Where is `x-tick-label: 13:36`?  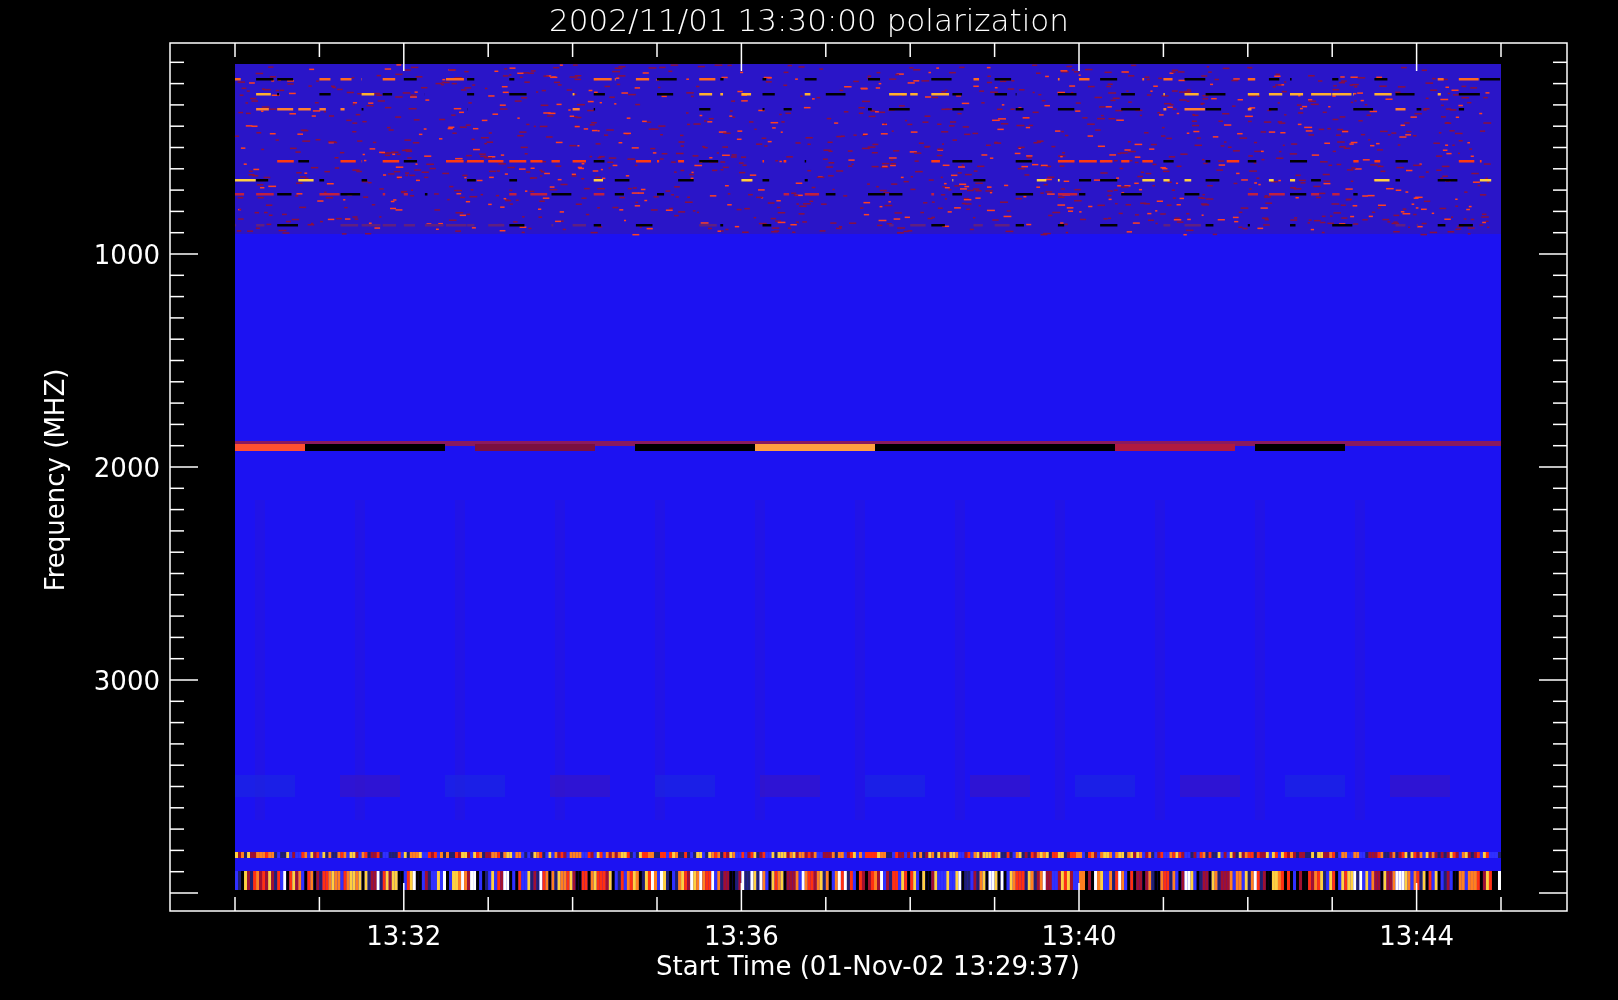 x-tick-label: 13:36 is located at coordinates (741, 936).